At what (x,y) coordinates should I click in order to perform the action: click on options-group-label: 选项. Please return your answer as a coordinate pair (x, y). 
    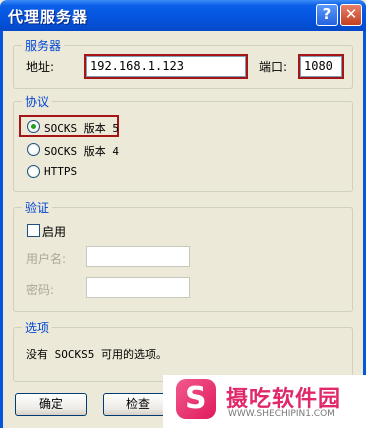
    Looking at the image, I should click on (37, 327).